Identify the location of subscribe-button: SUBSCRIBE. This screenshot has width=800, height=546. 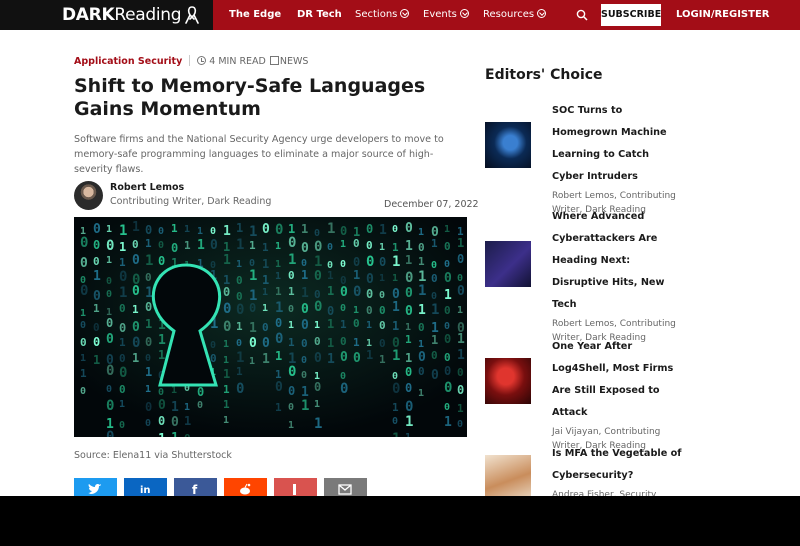
(631, 15).